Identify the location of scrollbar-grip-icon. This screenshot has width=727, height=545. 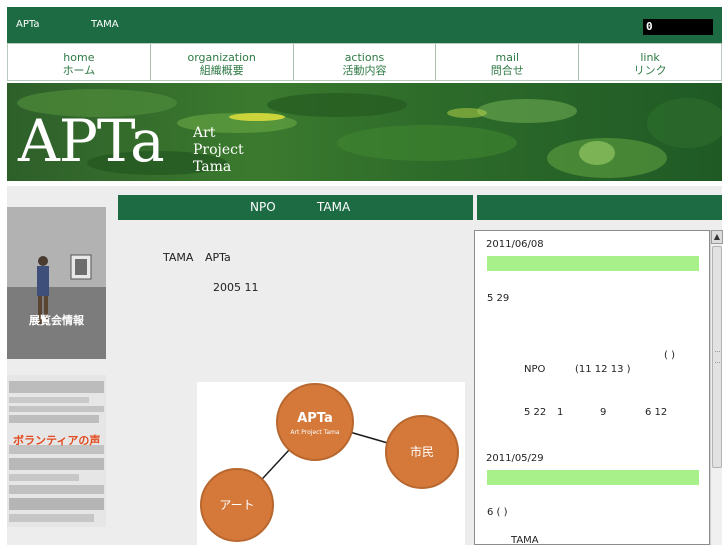
(717, 357).